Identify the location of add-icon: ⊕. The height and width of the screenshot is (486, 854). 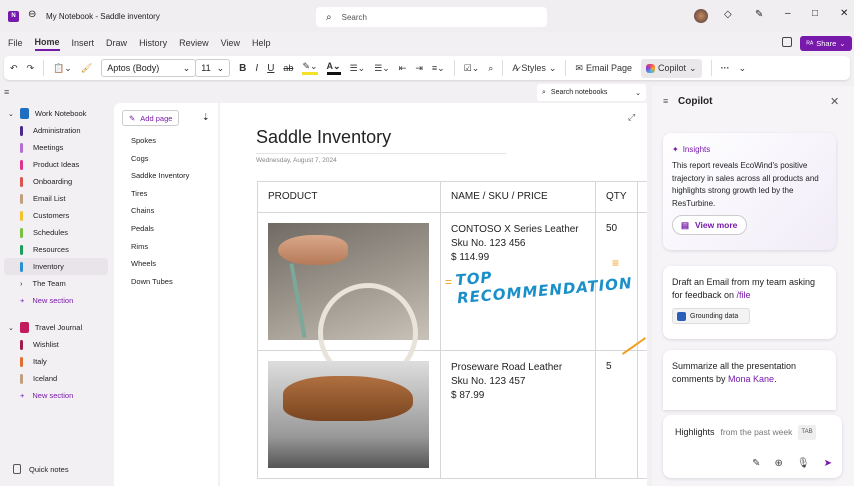
(779, 463).